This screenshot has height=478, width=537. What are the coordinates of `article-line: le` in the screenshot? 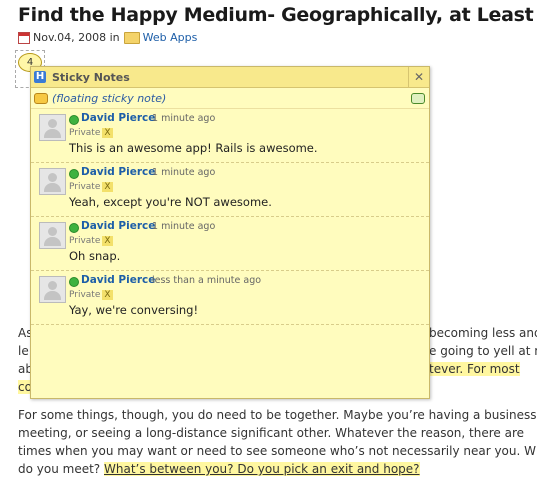 It's located at (23, 351).